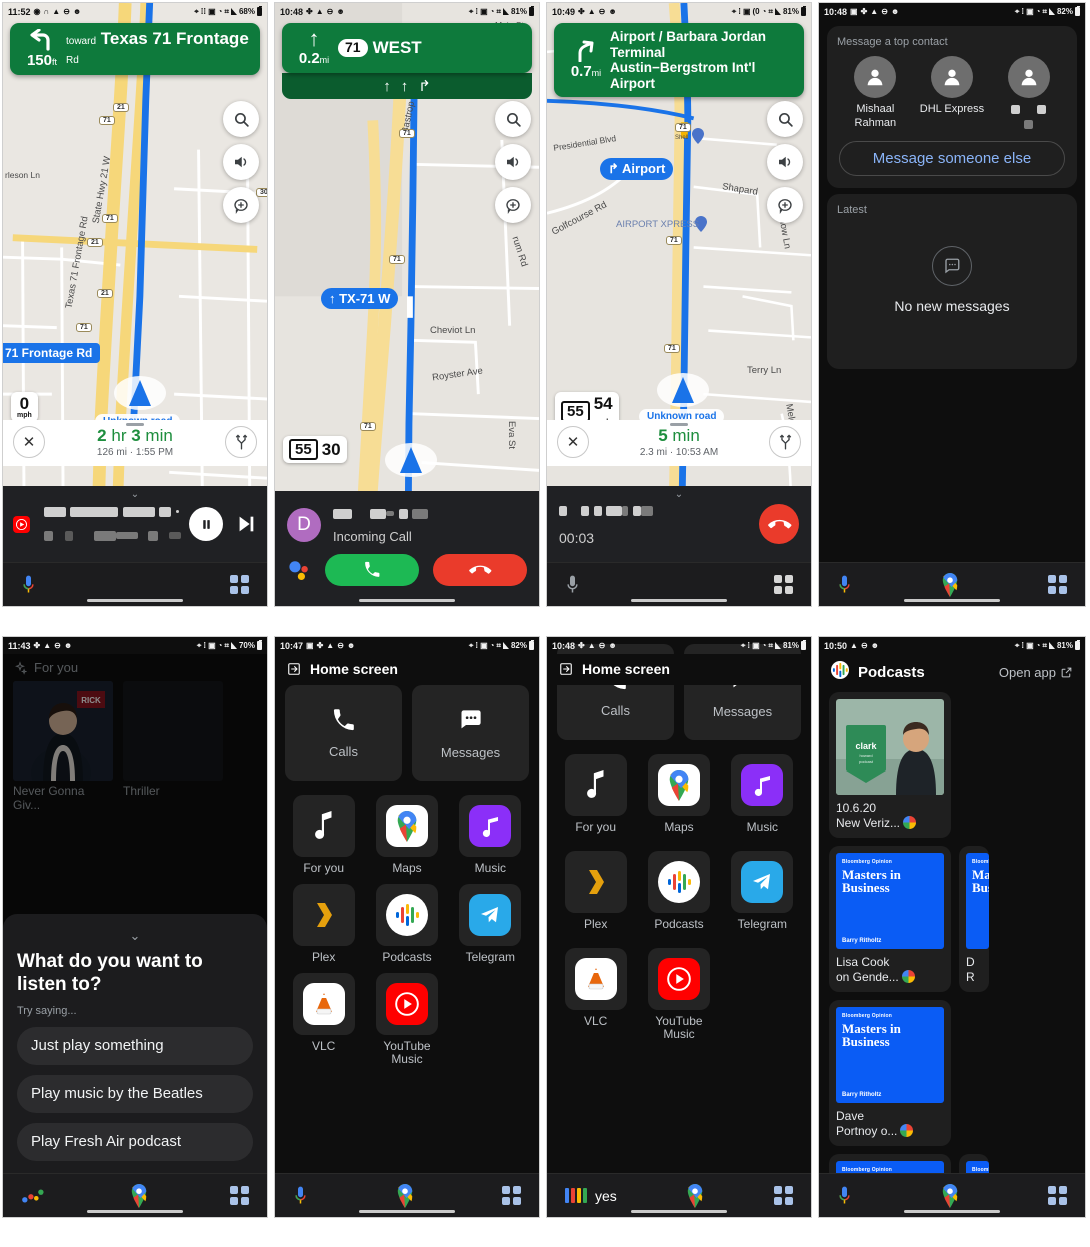 This screenshot has width=1090, height=1247. Describe the element at coordinates (952, 158) in the screenshot. I see `message-someone-else-button: Message someone else` at that location.